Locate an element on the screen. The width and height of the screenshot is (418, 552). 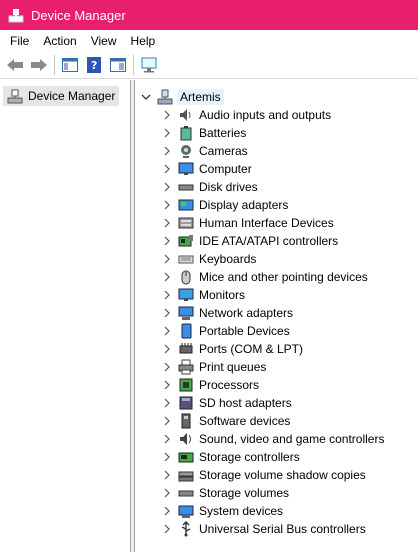
tree-category-row: Mice and other pointing devices is located at coordinates (276, 277).